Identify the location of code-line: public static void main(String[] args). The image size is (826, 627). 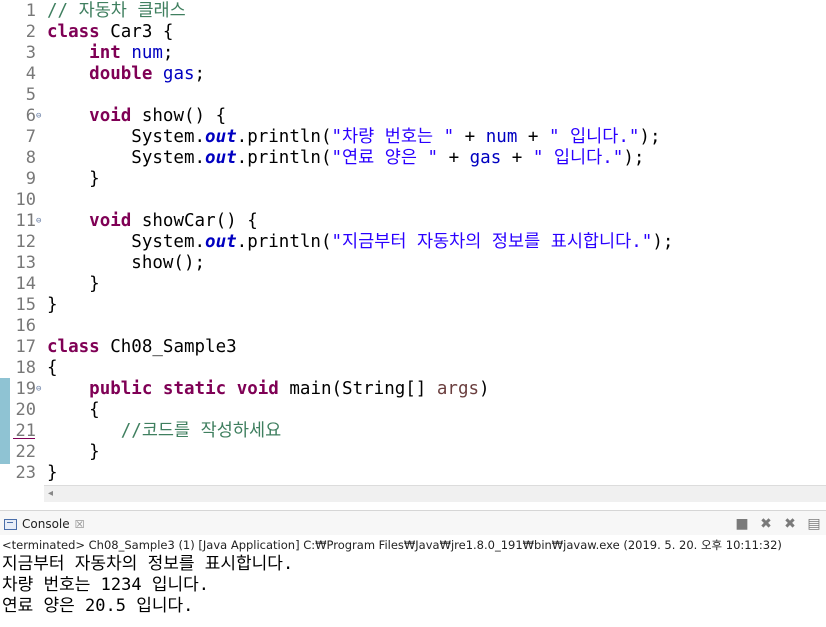
(268, 389).